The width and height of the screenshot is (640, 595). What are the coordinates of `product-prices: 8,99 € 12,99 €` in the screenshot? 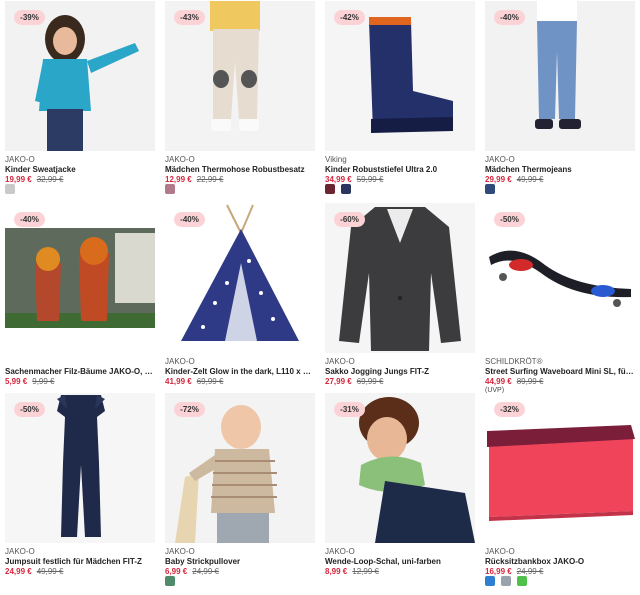 It's located at (352, 571).